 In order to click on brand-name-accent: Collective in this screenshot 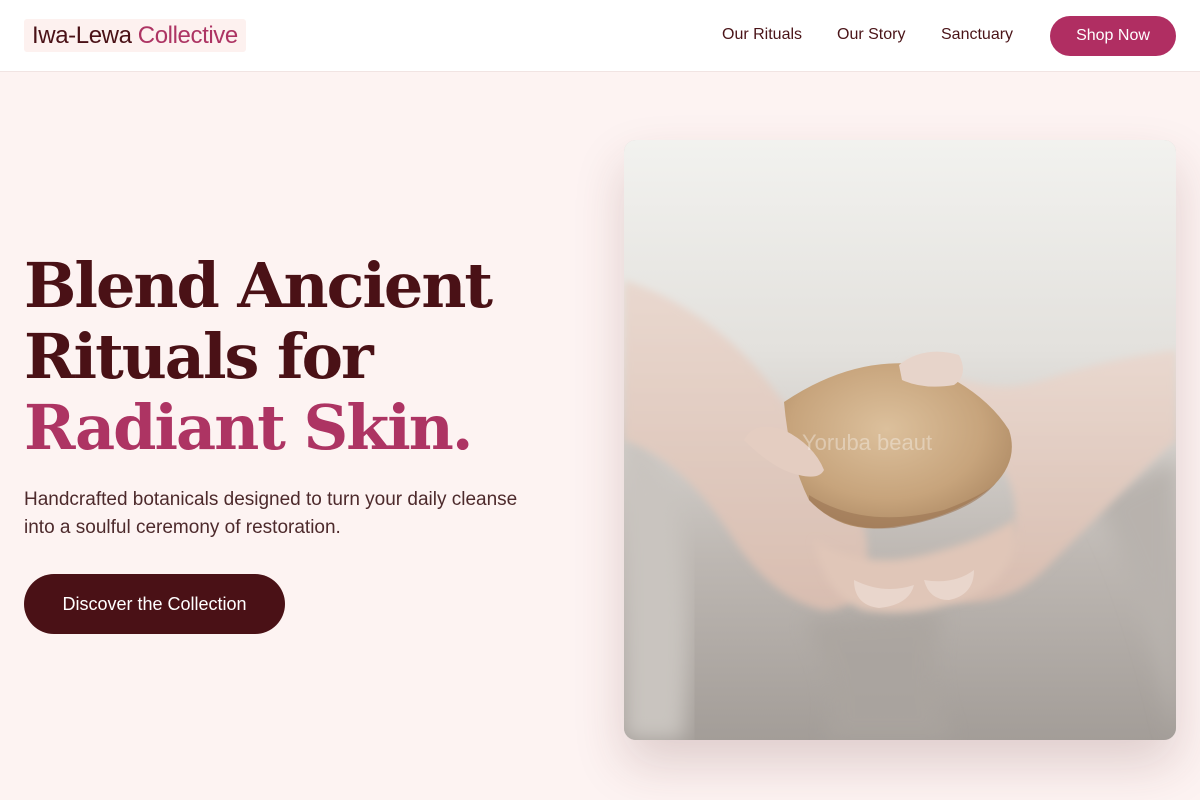, I will do `click(187, 35)`.